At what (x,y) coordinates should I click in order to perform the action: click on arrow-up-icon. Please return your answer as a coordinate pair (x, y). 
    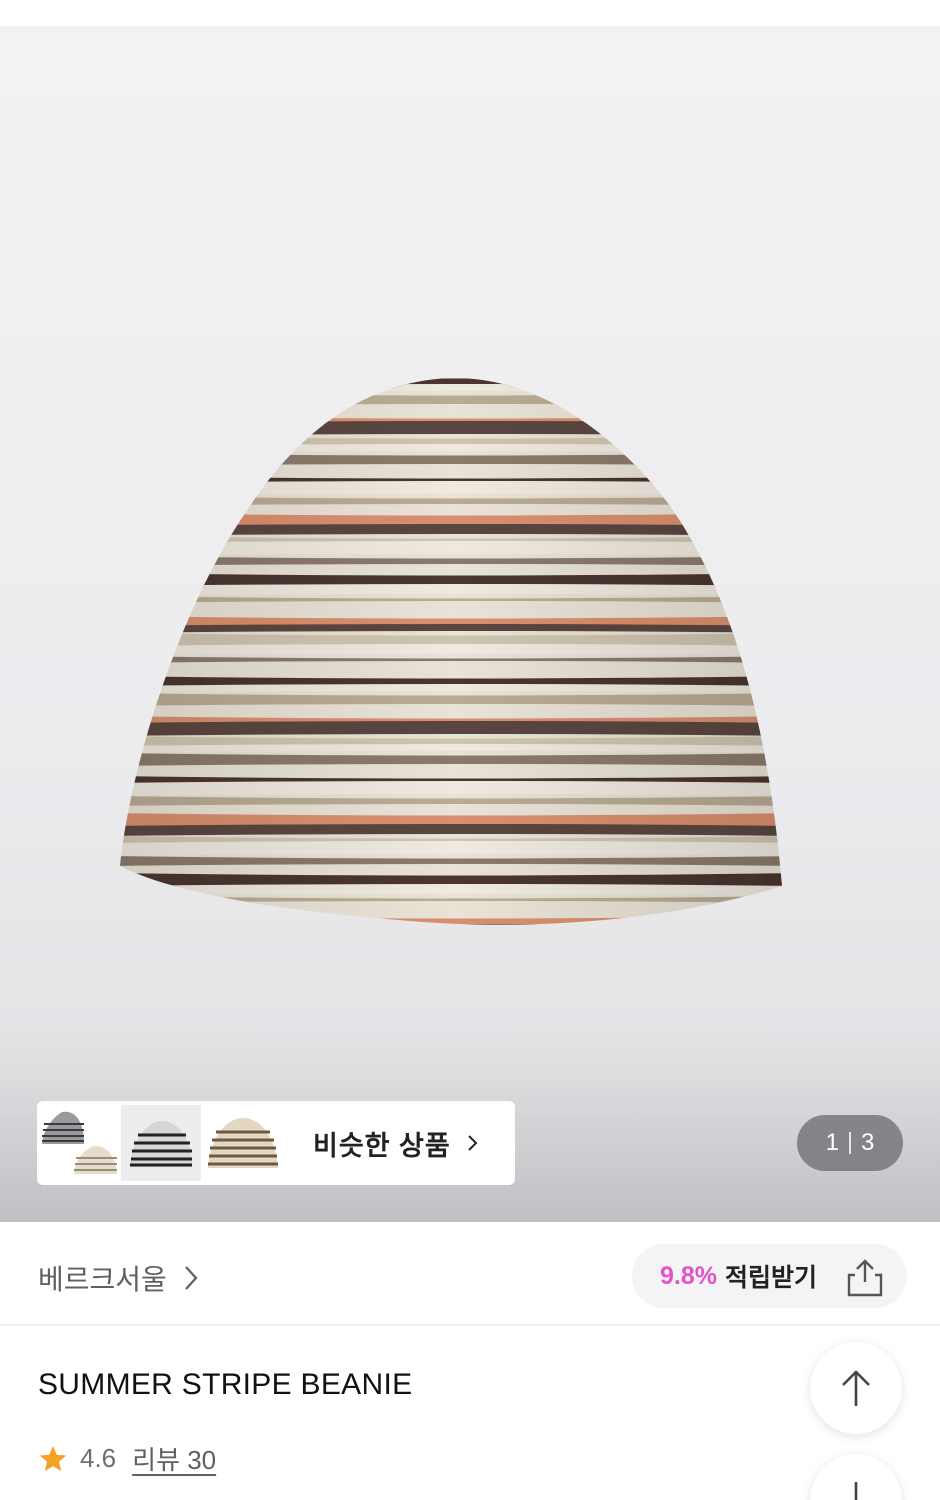
    Looking at the image, I should click on (856, 1388).